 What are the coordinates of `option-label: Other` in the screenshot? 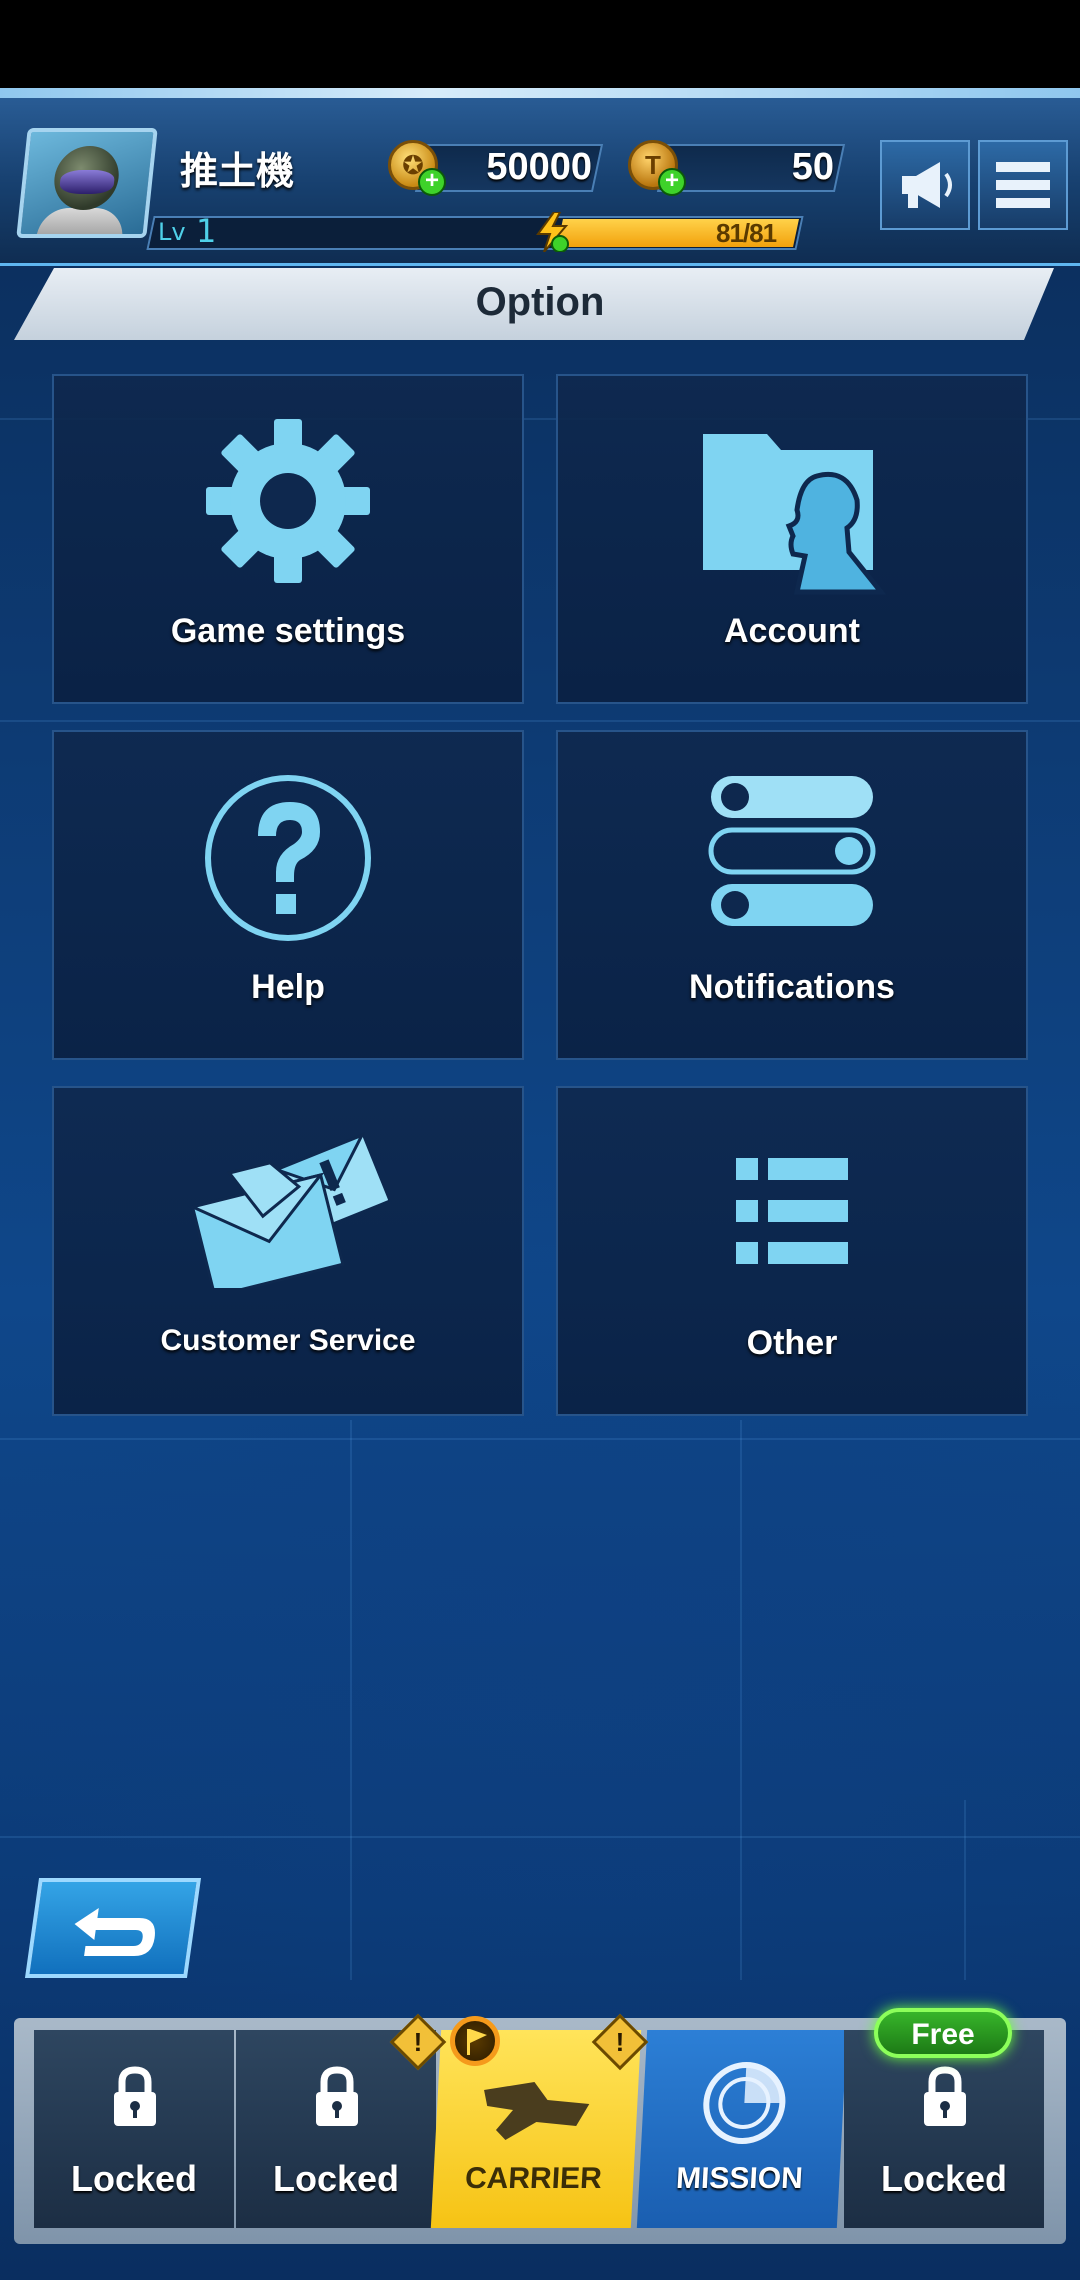 It's located at (792, 1343).